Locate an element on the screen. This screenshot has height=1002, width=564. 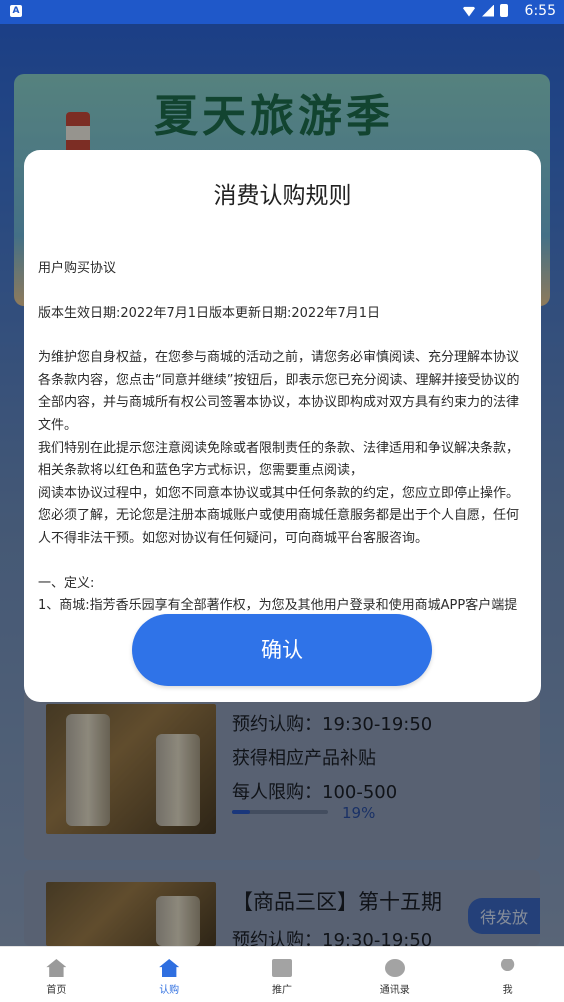
definition-item: 1、商城:指芳香乐园享有全部著作权，为您及其他用户登录和使用商城APP客户端提 is located at coordinates (278, 606).